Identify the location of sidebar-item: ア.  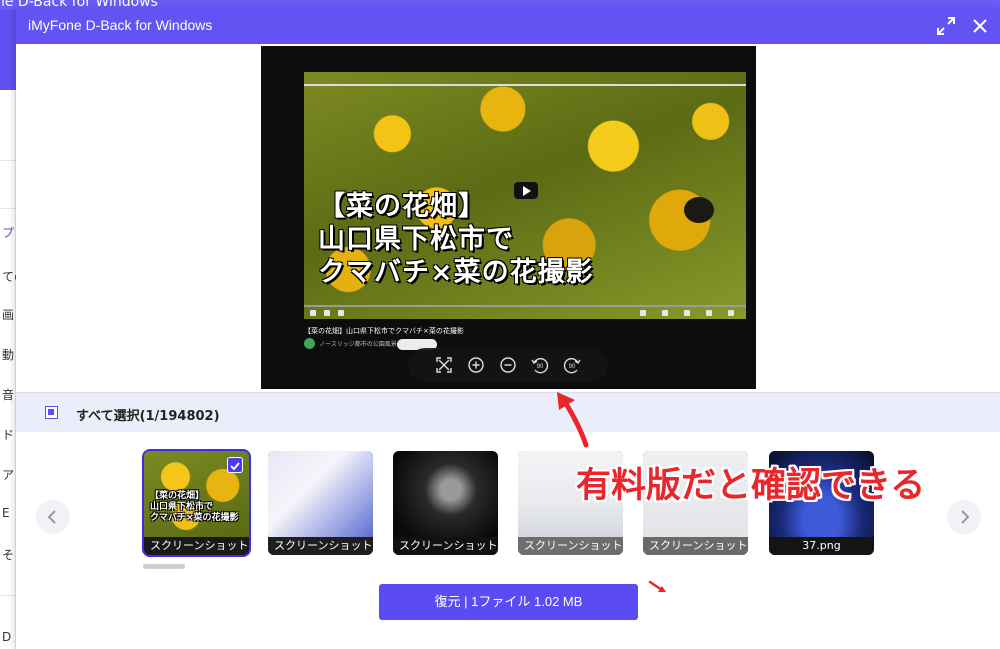
(9, 474).